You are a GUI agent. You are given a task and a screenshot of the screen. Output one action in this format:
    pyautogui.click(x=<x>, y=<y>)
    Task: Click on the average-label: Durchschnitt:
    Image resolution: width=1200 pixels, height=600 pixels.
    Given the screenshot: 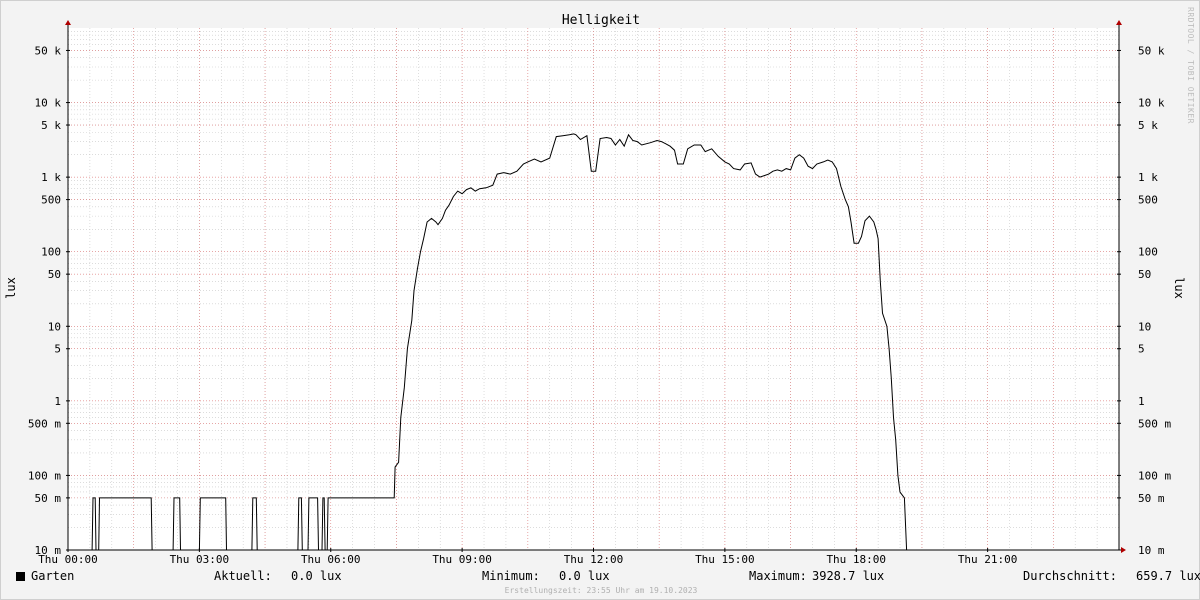 What is the action you would take?
    pyautogui.click(x=1070, y=576)
    